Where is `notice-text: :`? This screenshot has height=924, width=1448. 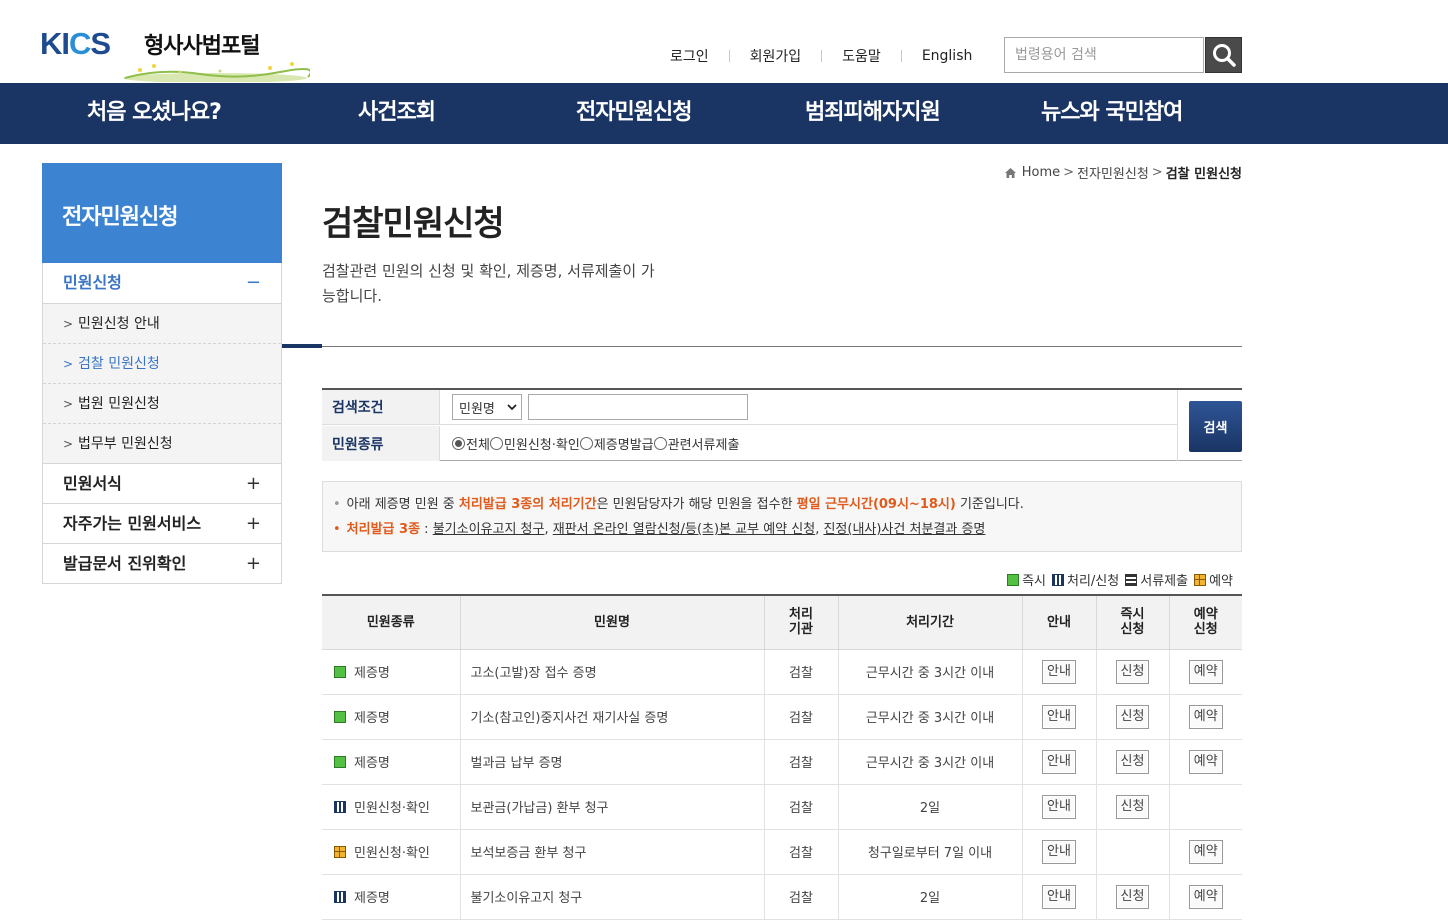 notice-text: : is located at coordinates (426, 529).